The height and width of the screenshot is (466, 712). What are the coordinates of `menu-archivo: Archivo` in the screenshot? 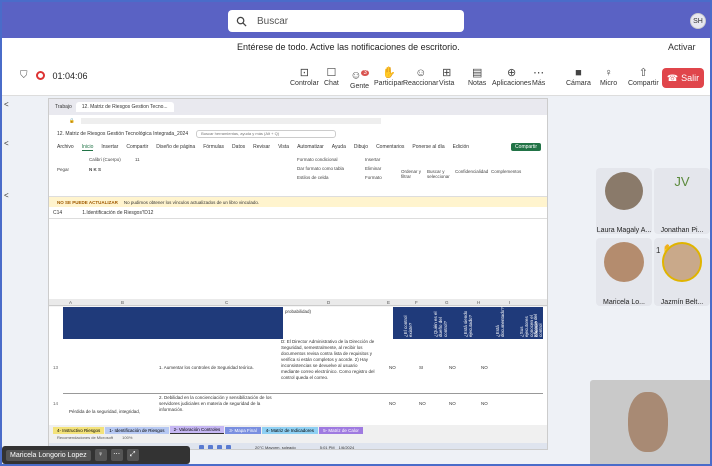 It's located at (65, 147).